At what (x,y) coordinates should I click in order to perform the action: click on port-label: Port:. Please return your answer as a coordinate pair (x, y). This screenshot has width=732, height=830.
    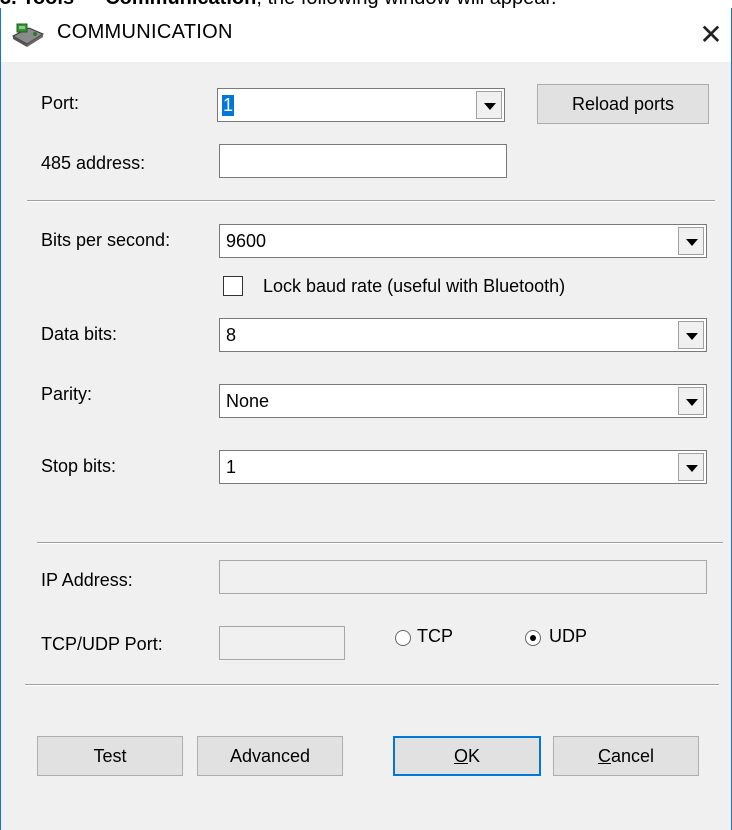
    Looking at the image, I should click on (60, 103).